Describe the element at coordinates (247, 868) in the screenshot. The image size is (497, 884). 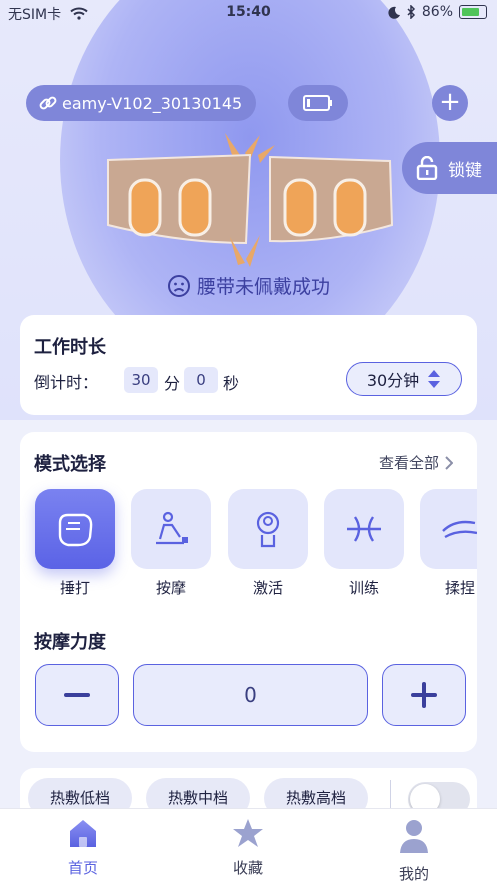
I see `tab-favorites-label: 收藏` at that location.